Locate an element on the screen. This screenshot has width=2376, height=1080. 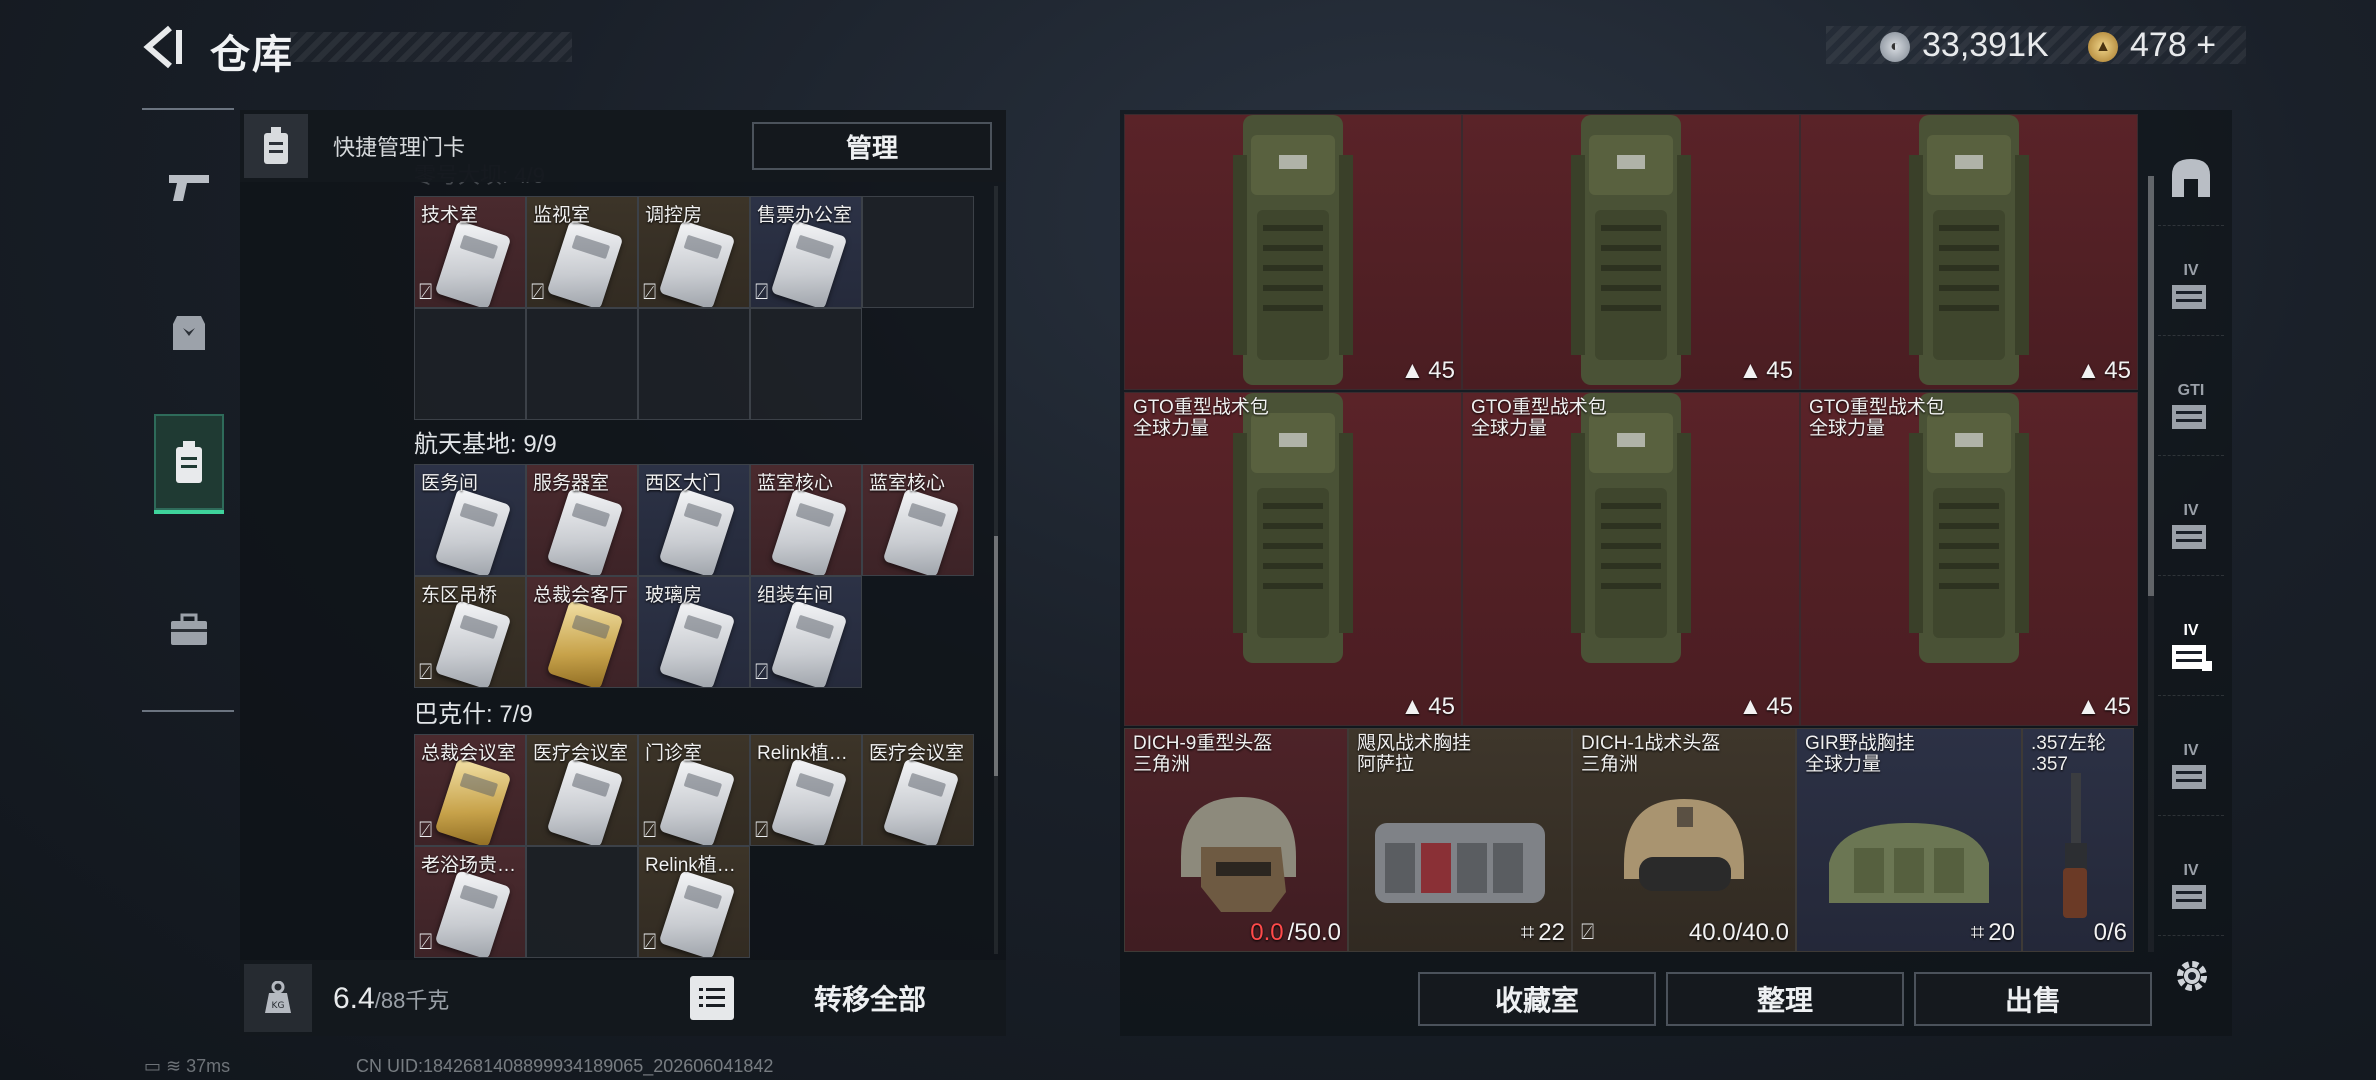
weight-icon: KG is located at coordinates (278, 998).